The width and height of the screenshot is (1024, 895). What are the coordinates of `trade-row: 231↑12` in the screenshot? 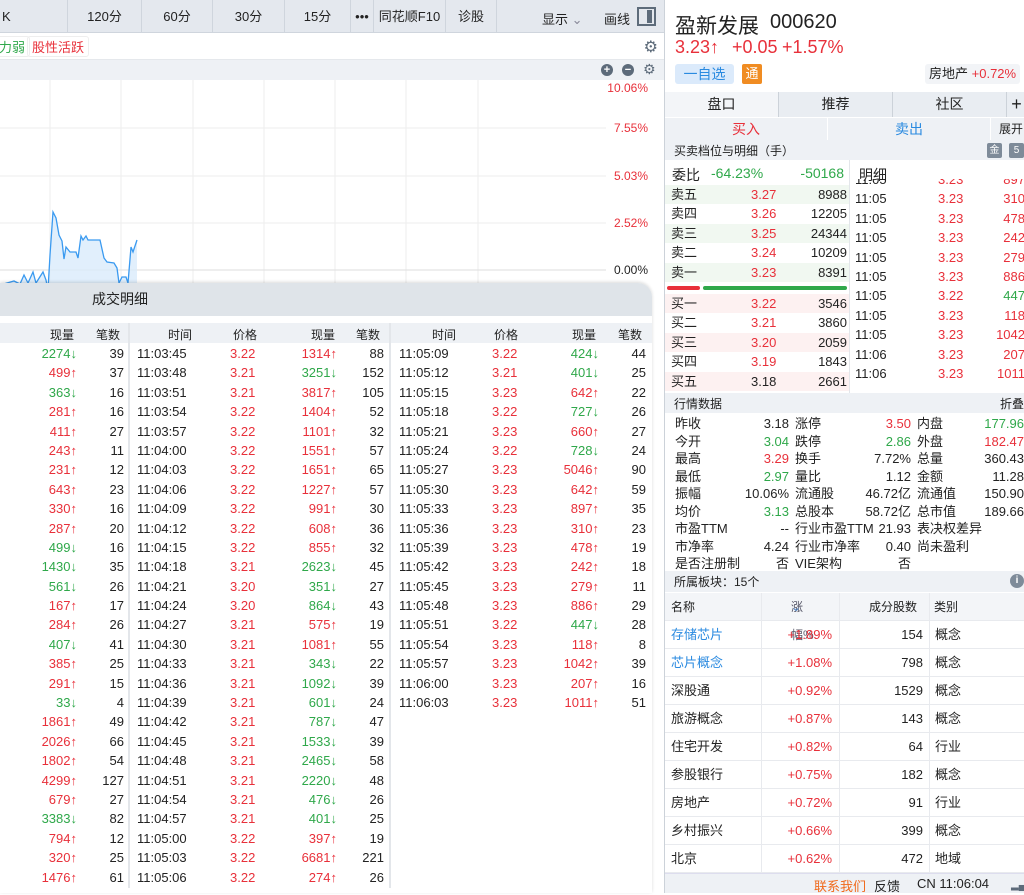 It's located at (65, 469).